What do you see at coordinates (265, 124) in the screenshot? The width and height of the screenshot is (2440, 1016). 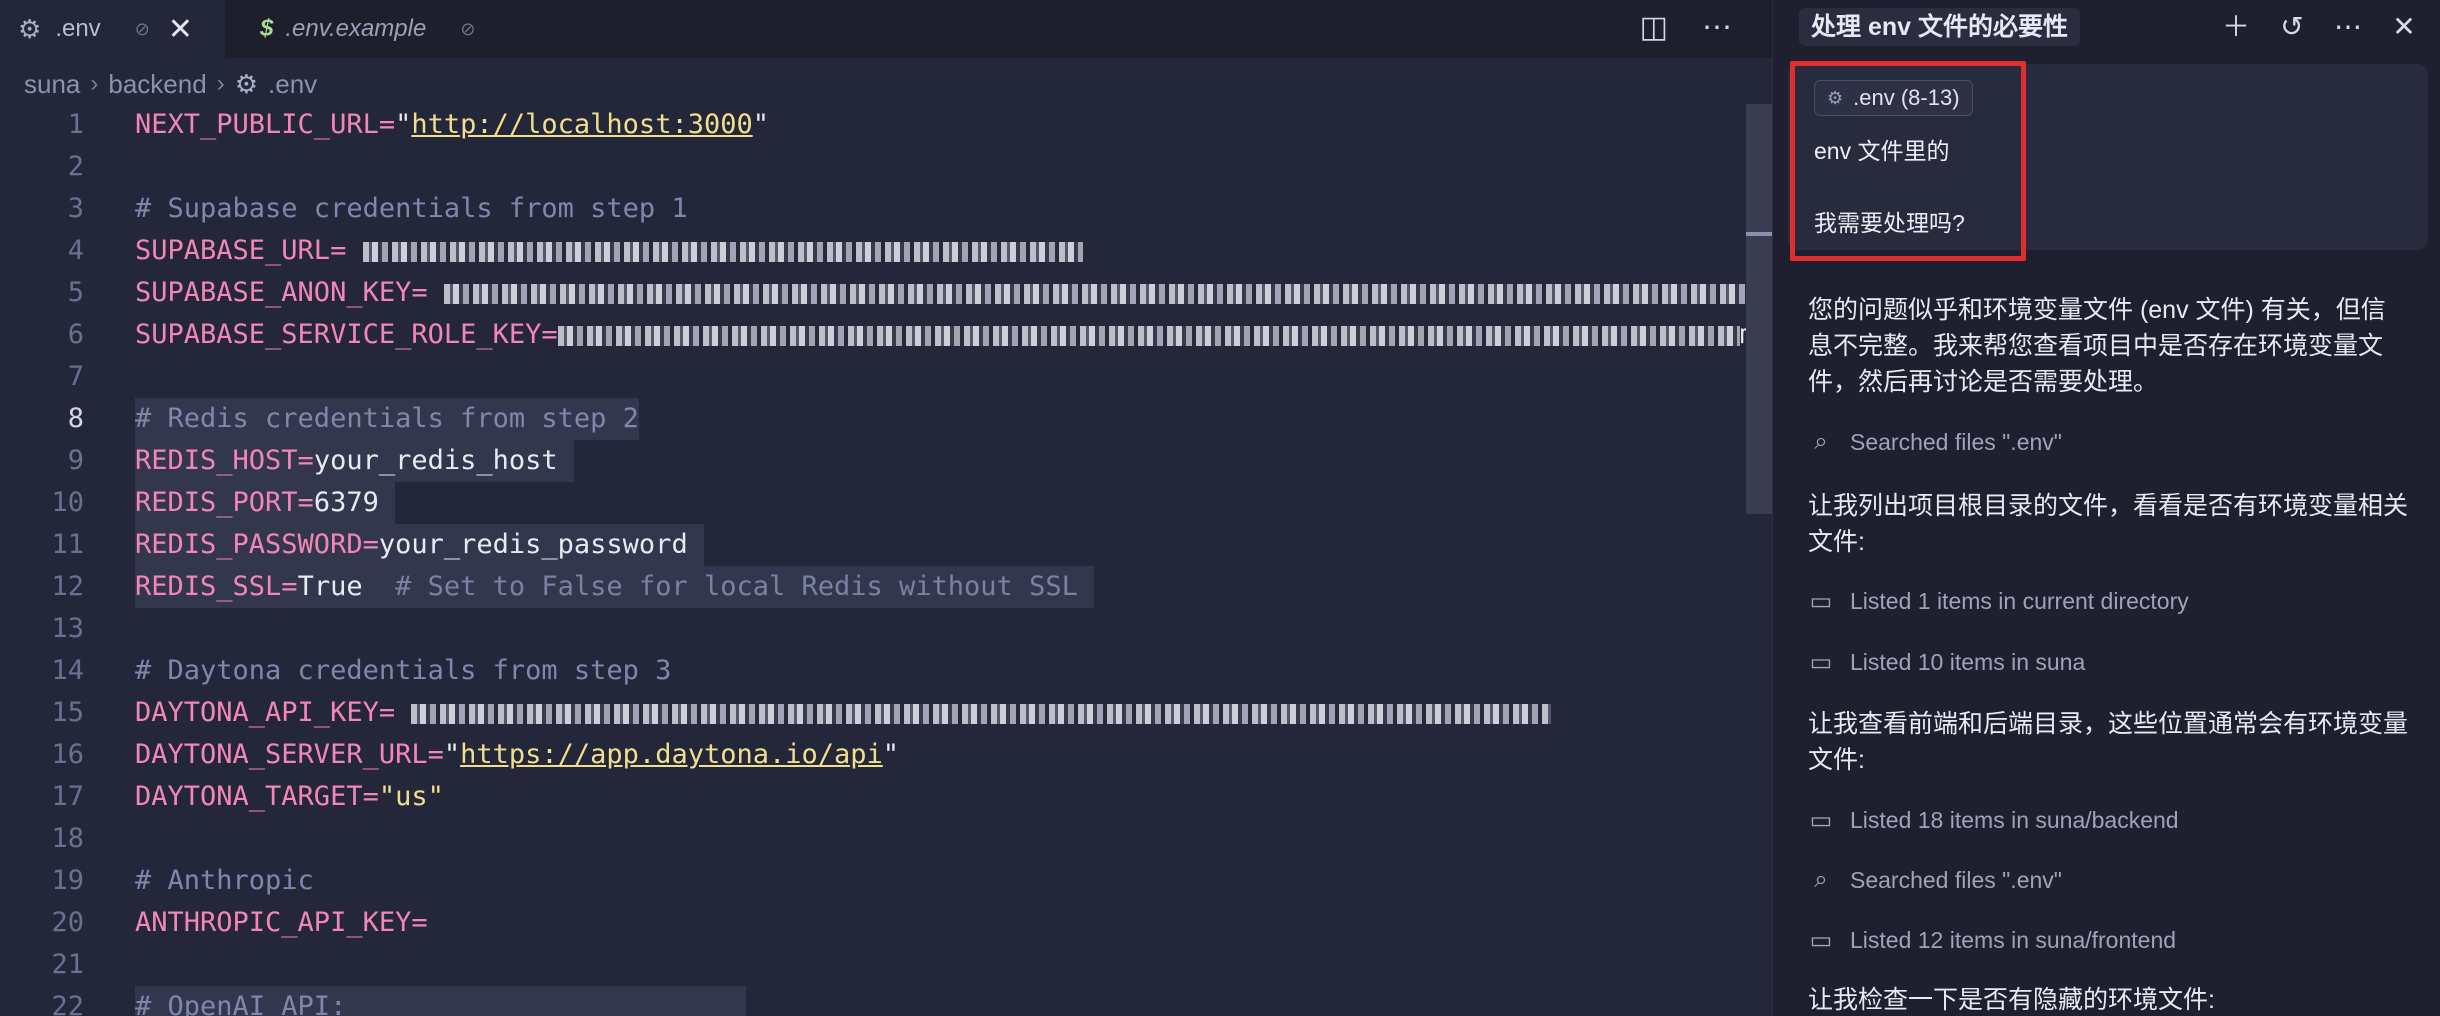 I see `env-key: NEXT_PUBLIC_URL=` at bounding box center [265, 124].